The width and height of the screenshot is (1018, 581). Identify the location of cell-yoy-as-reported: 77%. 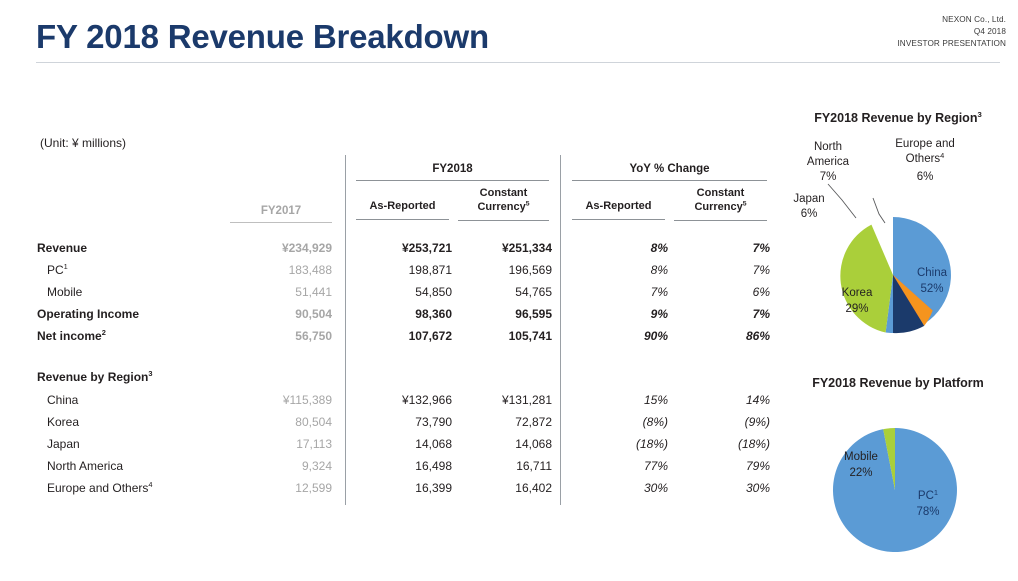
(655, 466).